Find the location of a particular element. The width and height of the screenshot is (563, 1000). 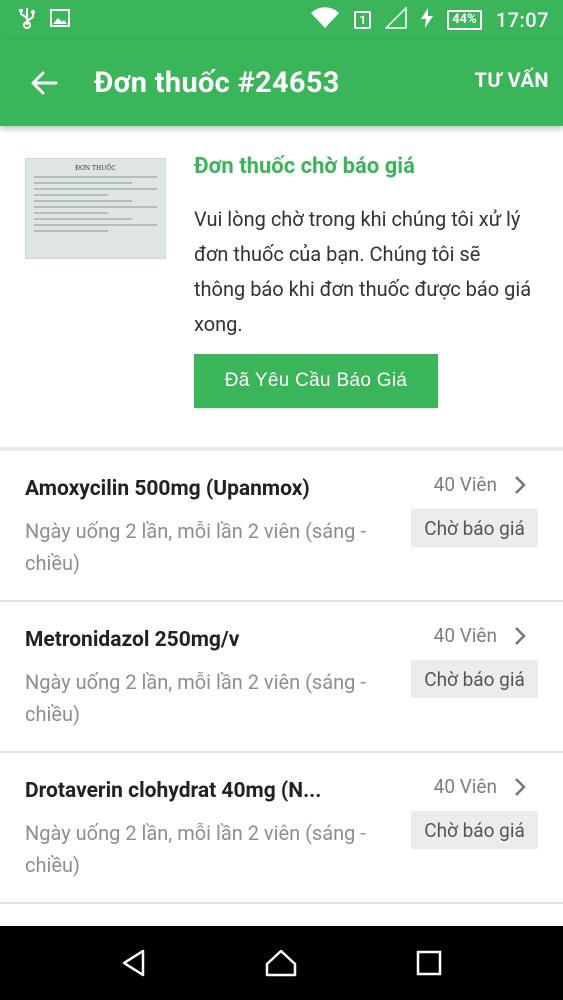

nav-back-button is located at coordinates (134, 963).